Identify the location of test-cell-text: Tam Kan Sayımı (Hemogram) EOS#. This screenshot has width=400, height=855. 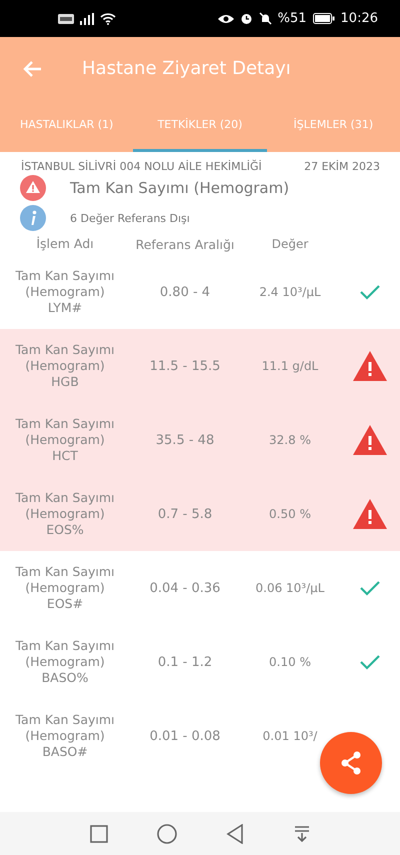
(65, 588).